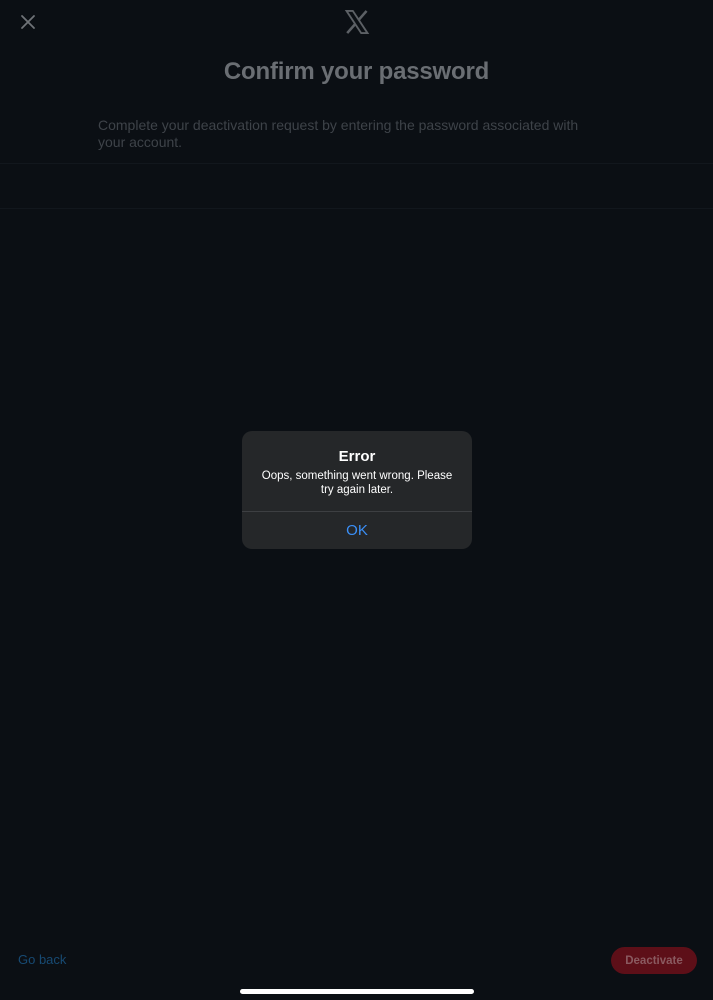 This screenshot has width=713, height=1000. I want to click on close-icon, so click(28, 22).